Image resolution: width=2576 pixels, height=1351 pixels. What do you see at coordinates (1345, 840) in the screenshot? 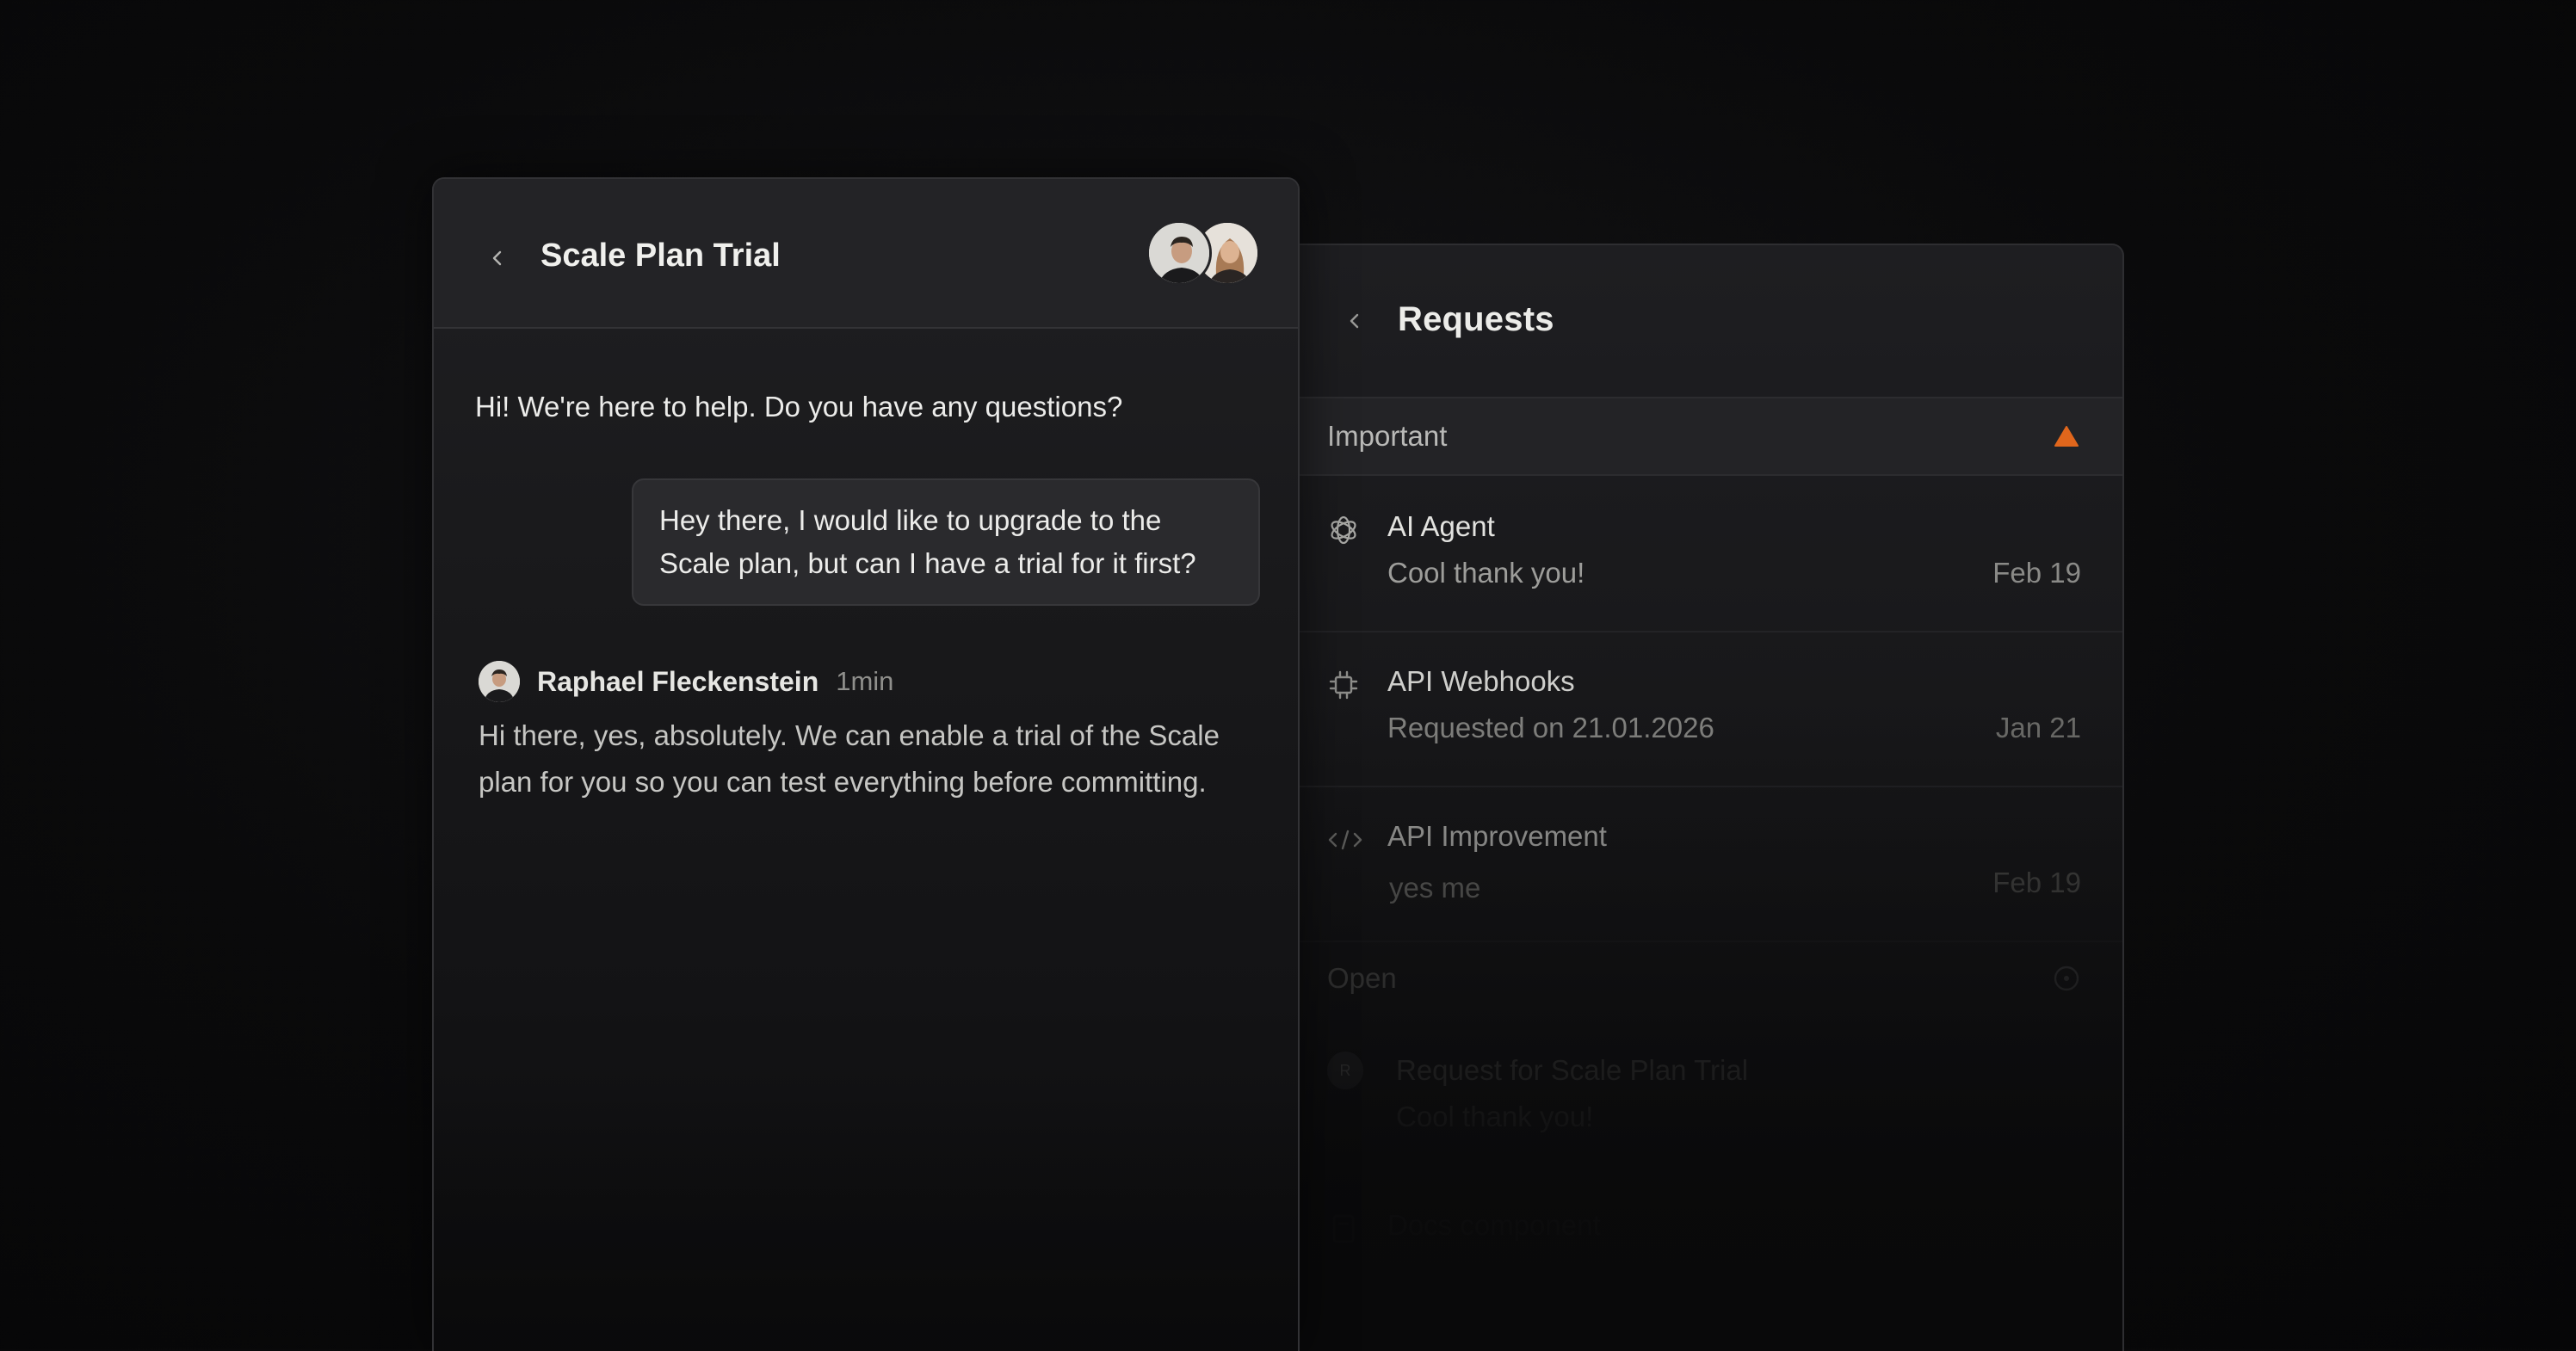
I see `code-icon` at bounding box center [1345, 840].